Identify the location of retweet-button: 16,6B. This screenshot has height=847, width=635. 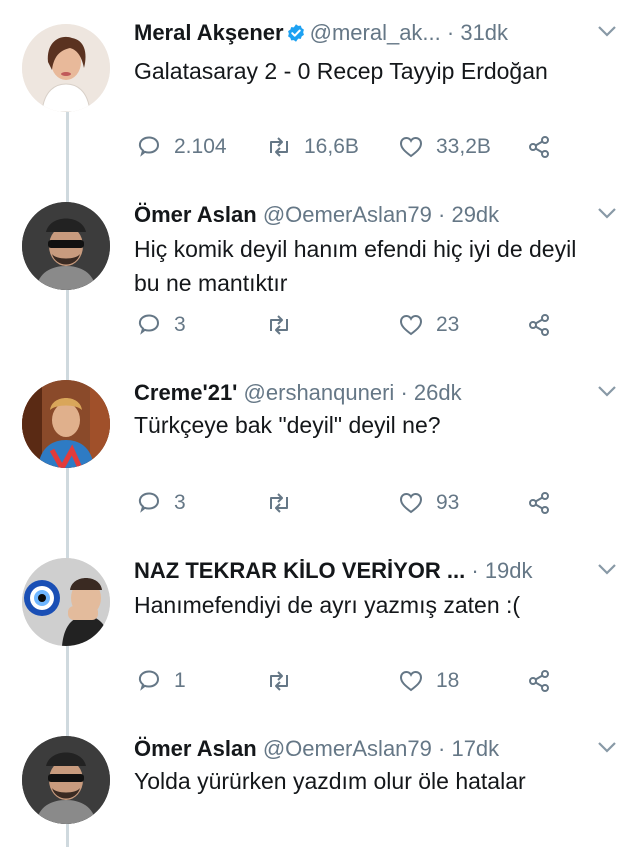
(312, 147).